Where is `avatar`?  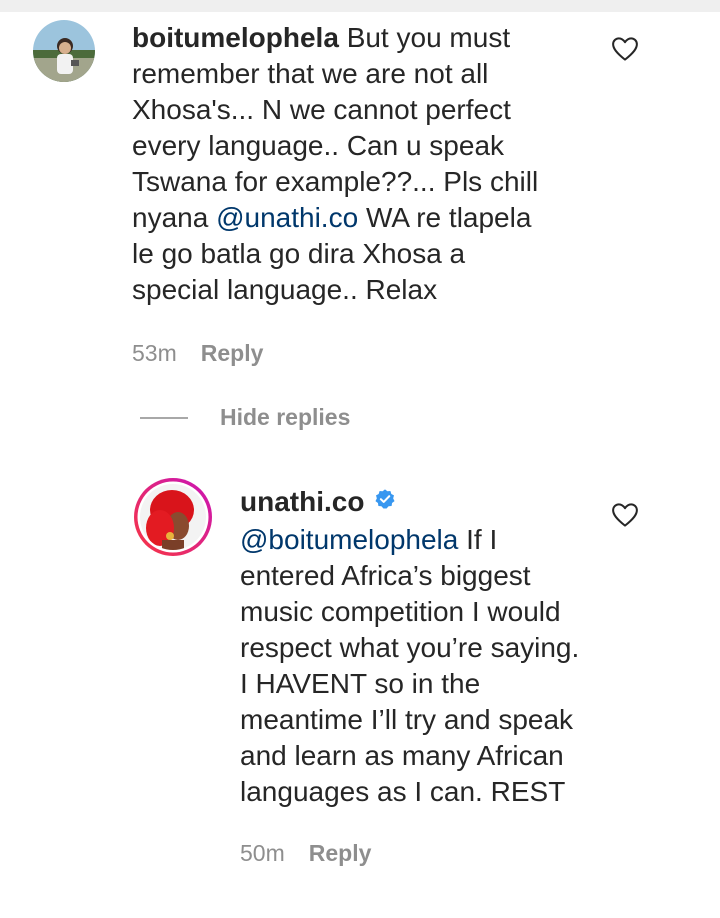 avatar is located at coordinates (64, 51).